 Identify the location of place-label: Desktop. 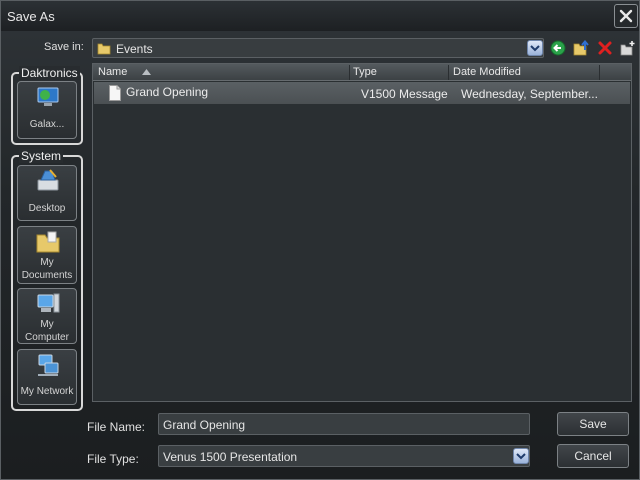
(47, 208).